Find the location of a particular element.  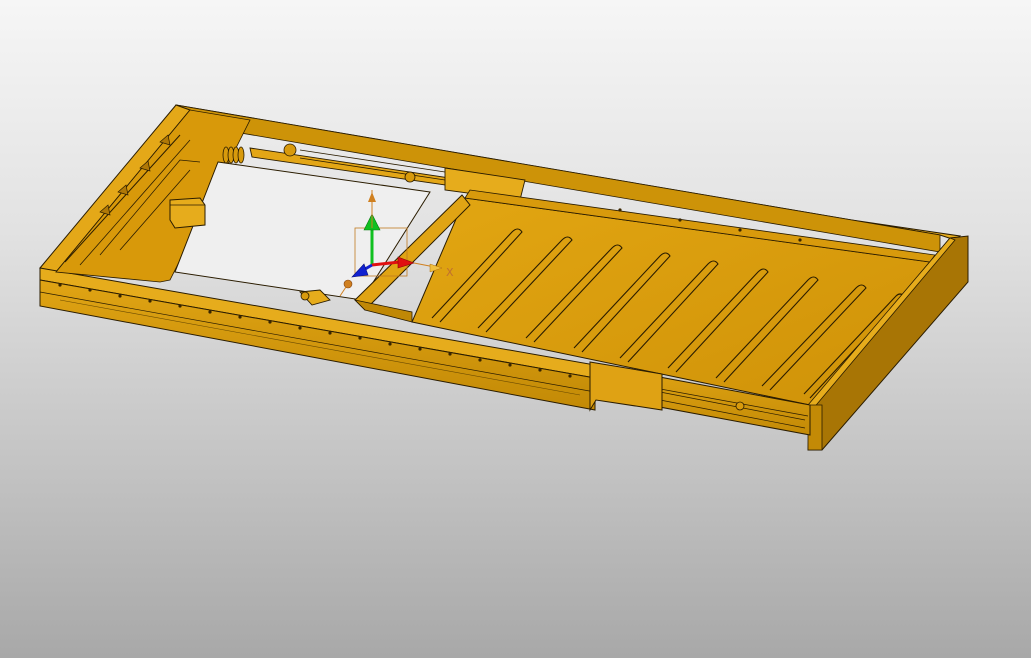

triad-x-label: X is located at coordinates (450, 272).